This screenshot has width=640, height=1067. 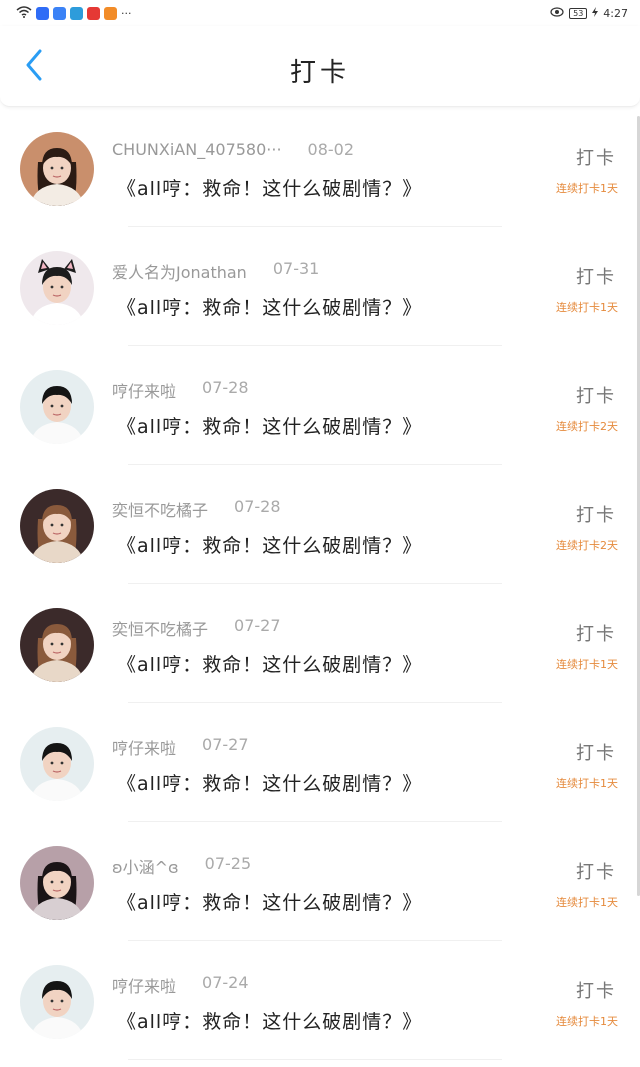 I want to click on list-item: 奕恒不吃橘子 07-28 《all哼：救命！这什么破剧情？》 打卡连续打卡2天, so click(x=320, y=524).